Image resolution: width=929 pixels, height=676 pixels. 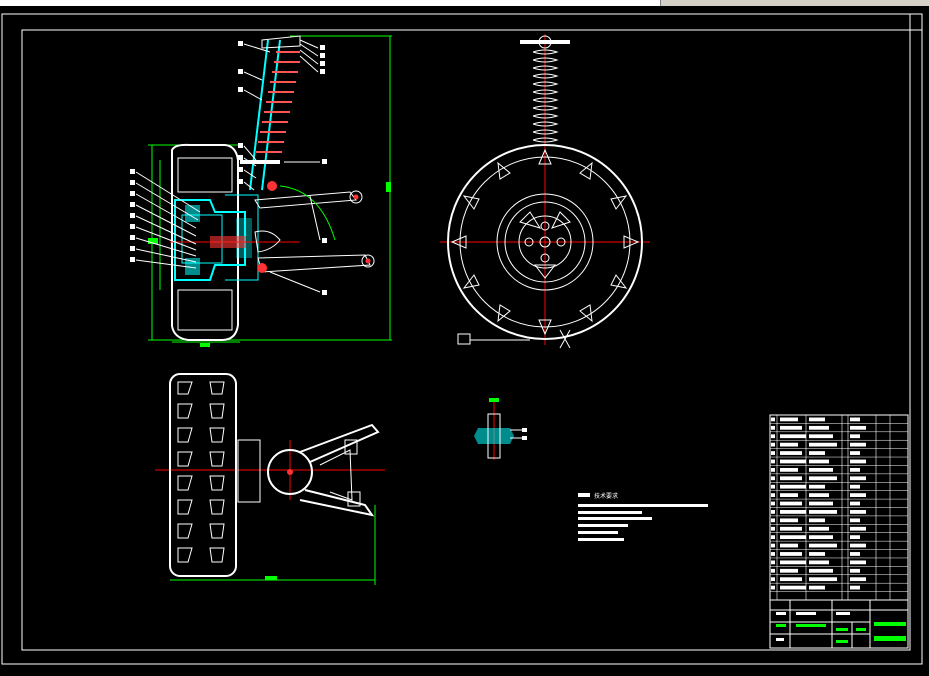 I want to click on hub-top-center, so click(x=290, y=472).